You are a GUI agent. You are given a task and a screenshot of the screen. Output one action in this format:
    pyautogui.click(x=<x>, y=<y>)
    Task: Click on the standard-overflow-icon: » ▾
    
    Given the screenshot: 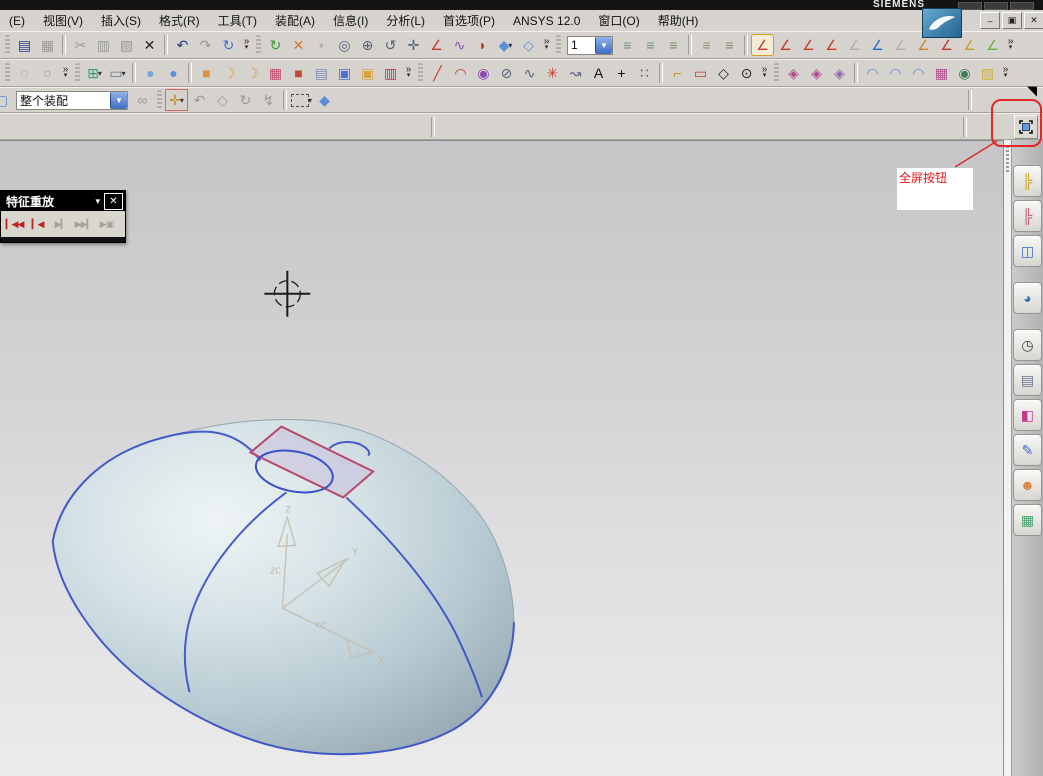 What is the action you would take?
    pyautogui.click(x=246, y=44)
    